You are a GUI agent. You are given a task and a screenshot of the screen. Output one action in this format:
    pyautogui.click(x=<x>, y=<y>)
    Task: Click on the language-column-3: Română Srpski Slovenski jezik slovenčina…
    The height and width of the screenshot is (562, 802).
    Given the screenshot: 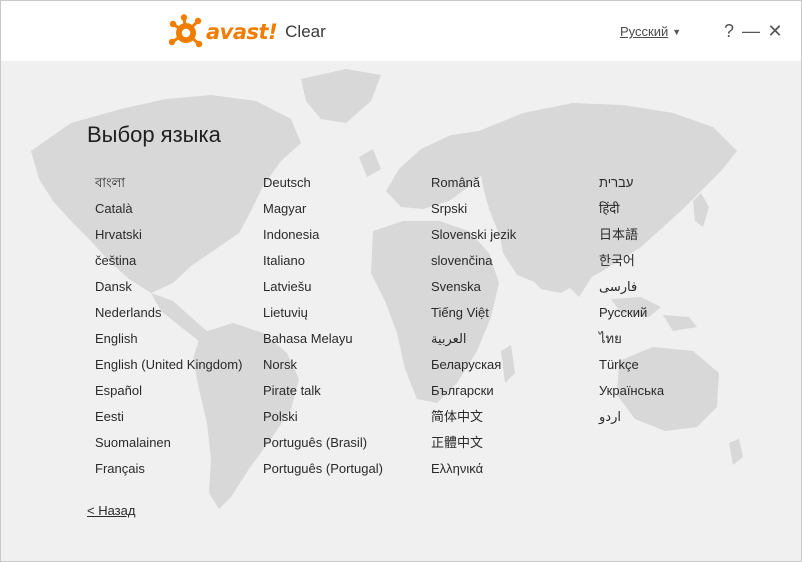 What is the action you would take?
    pyautogui.click(x=473, y=329)
    